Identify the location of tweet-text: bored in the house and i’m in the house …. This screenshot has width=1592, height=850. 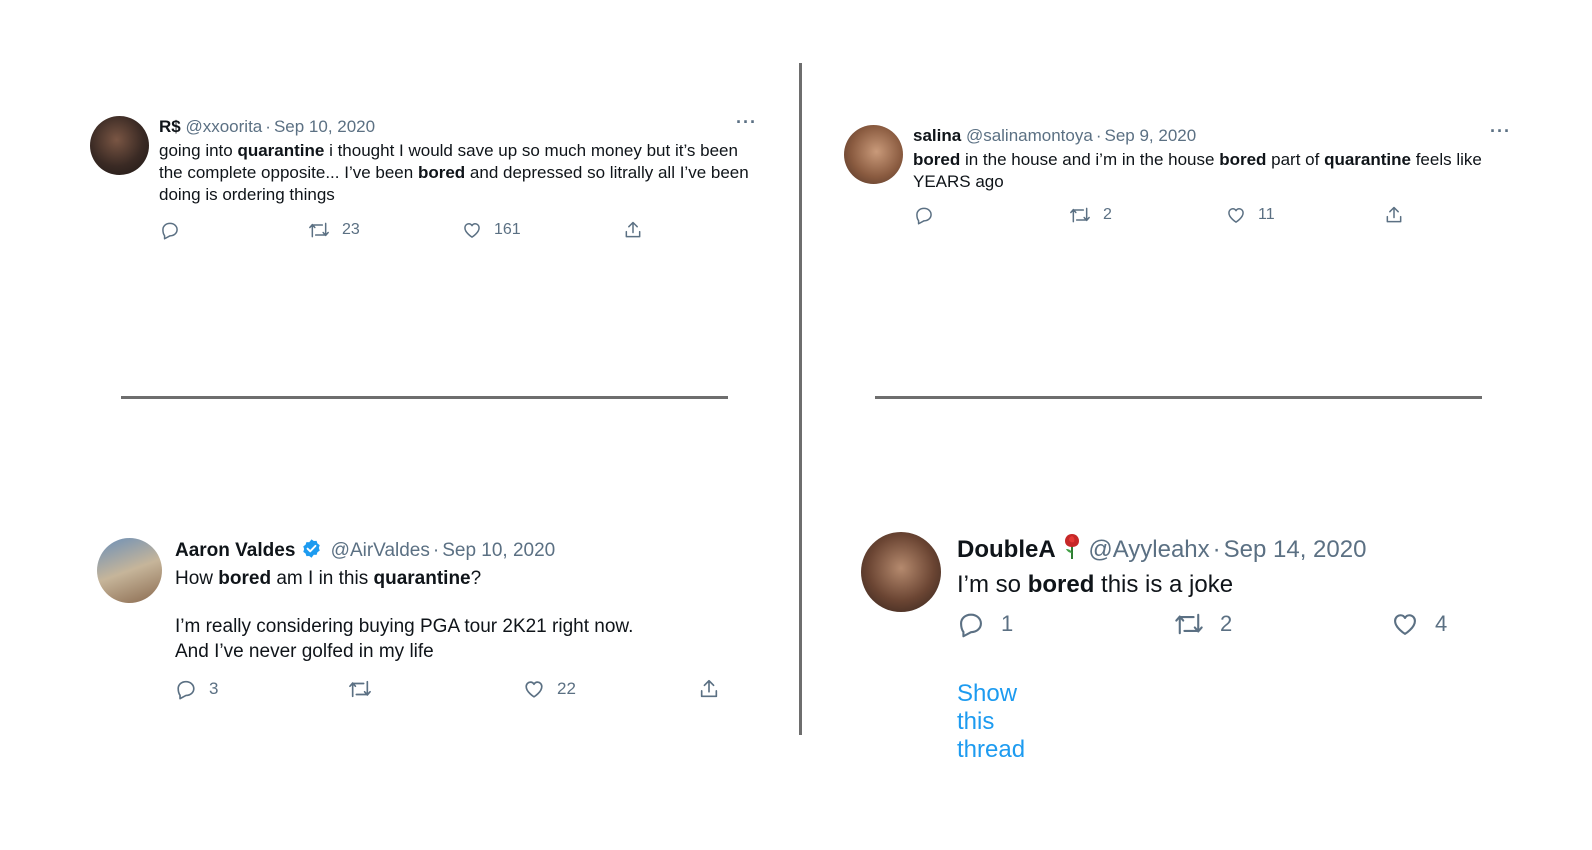
(1213, 171).